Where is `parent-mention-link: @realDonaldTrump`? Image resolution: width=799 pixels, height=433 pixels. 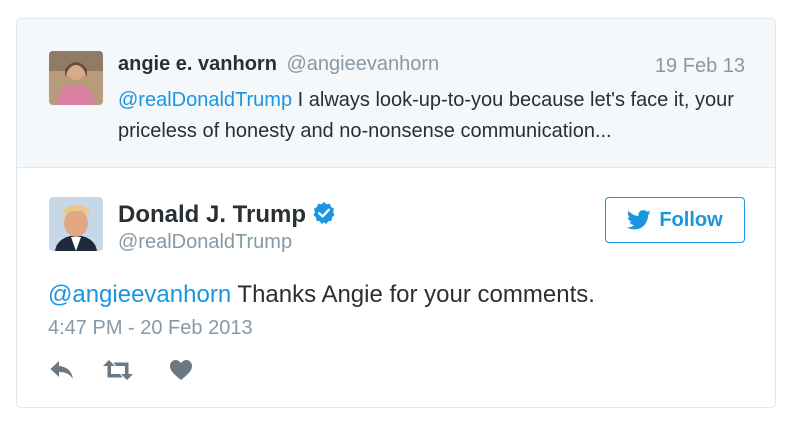
parent-mention-link: @realDonaldTrump is located at coordinates (205, 100).